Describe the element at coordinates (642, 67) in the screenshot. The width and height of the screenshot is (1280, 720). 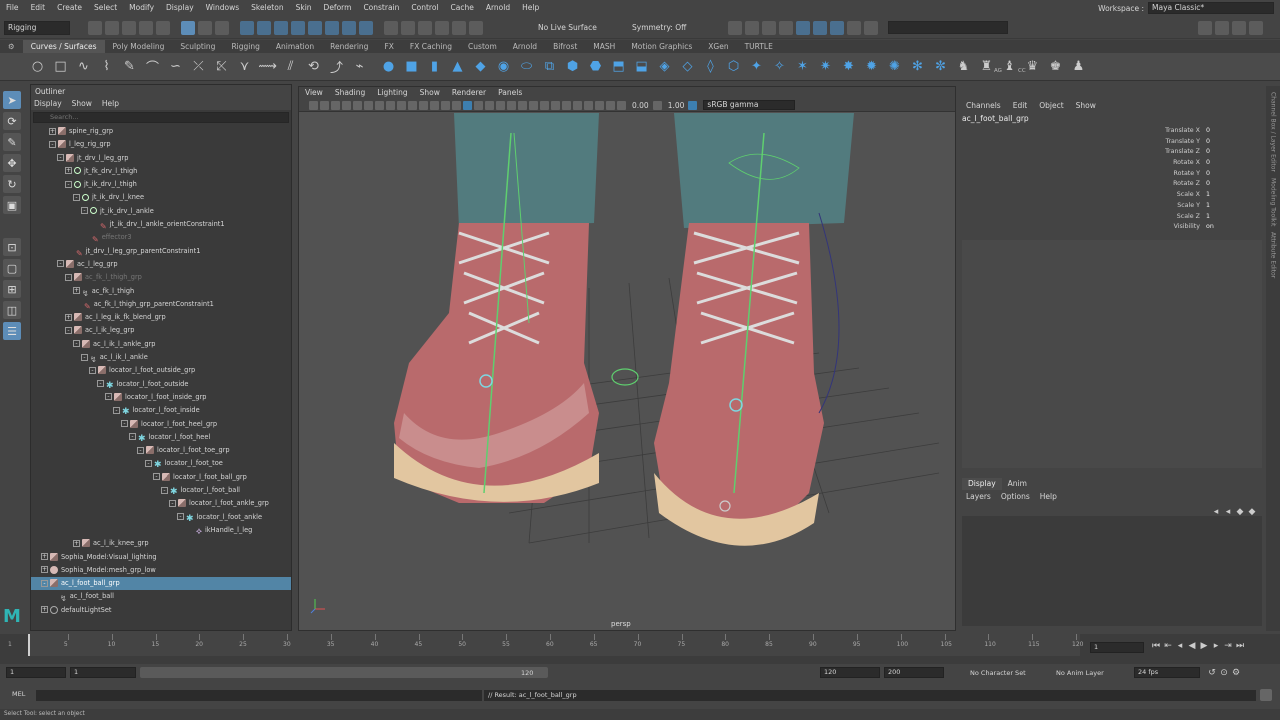
I see `bevel-plus-icon: ⬓` at that location.